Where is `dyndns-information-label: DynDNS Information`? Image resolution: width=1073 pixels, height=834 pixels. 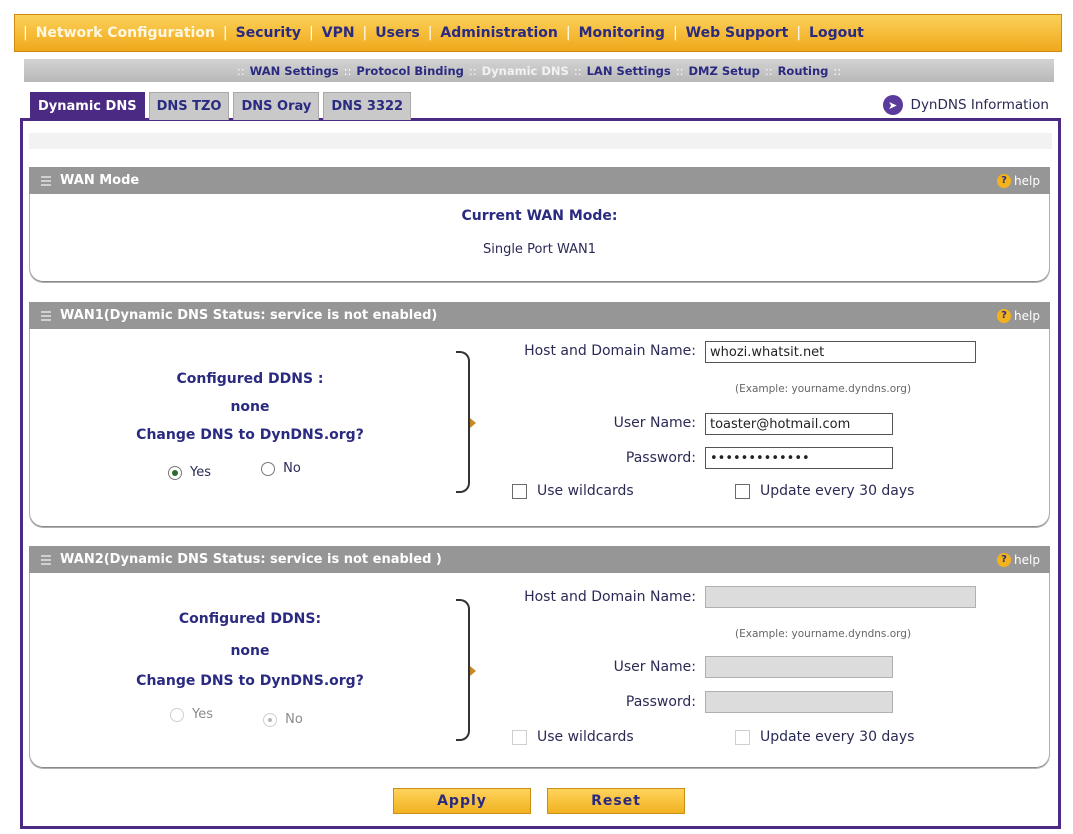
dyndns-information-label: DynDNS Information is located at coordinates (979, 105).